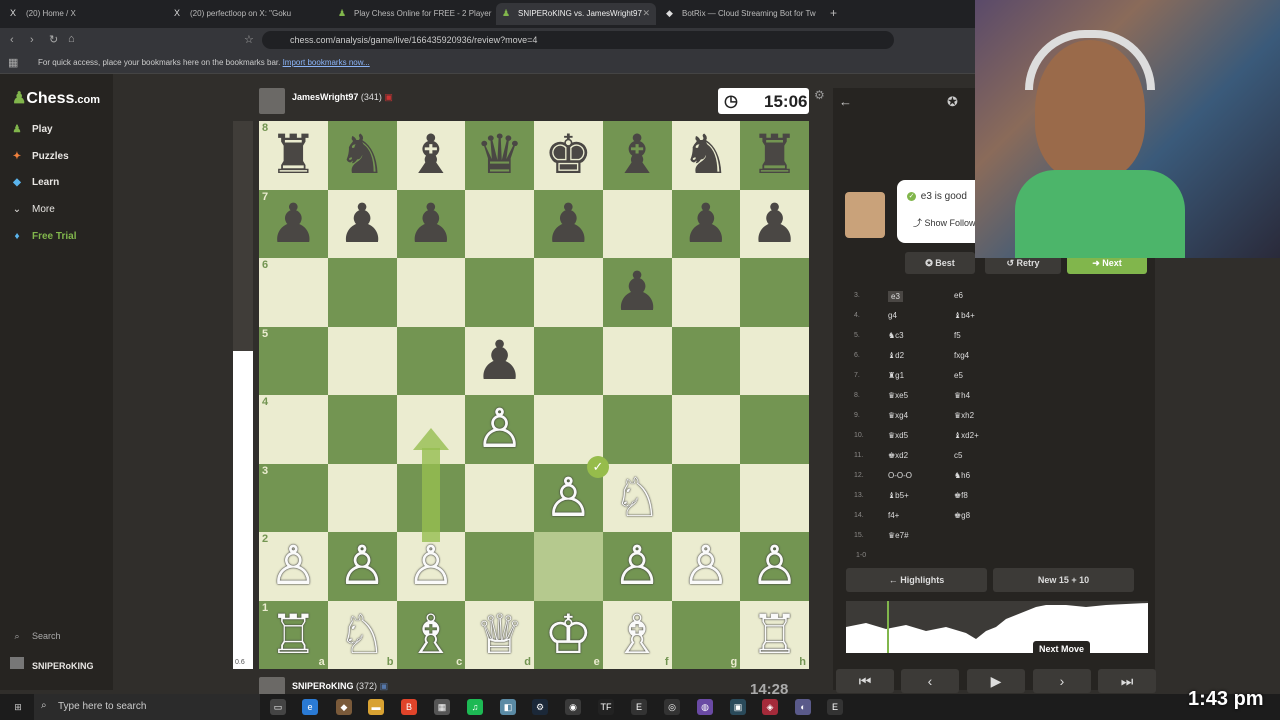 The image size is (1280, 720). Describe the element at coordinates (819, 95) in the screenshot. I see `settings-gear-icon: ⚙` at that location.